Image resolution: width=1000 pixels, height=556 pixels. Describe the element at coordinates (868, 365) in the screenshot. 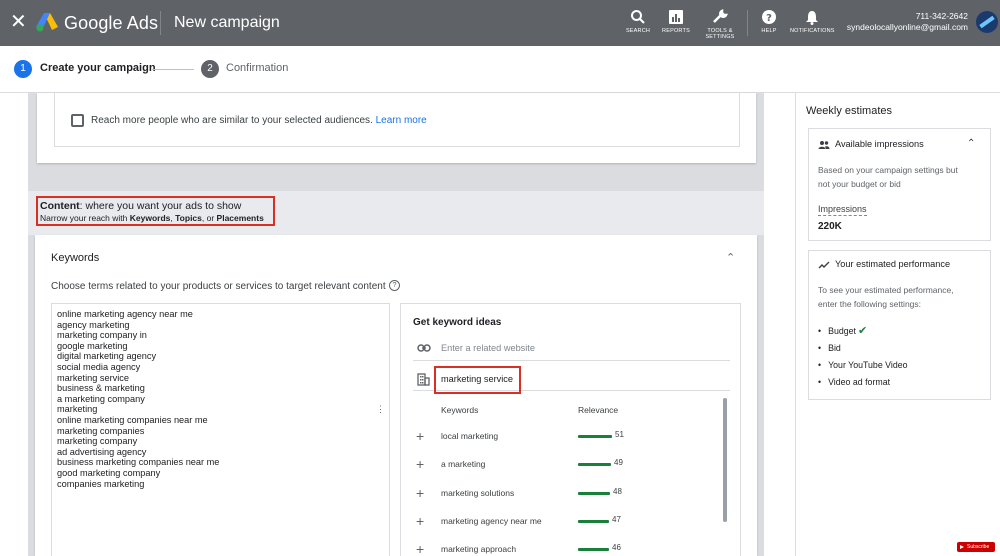

I see `requirement-video: Your YouTube Video` at that location.